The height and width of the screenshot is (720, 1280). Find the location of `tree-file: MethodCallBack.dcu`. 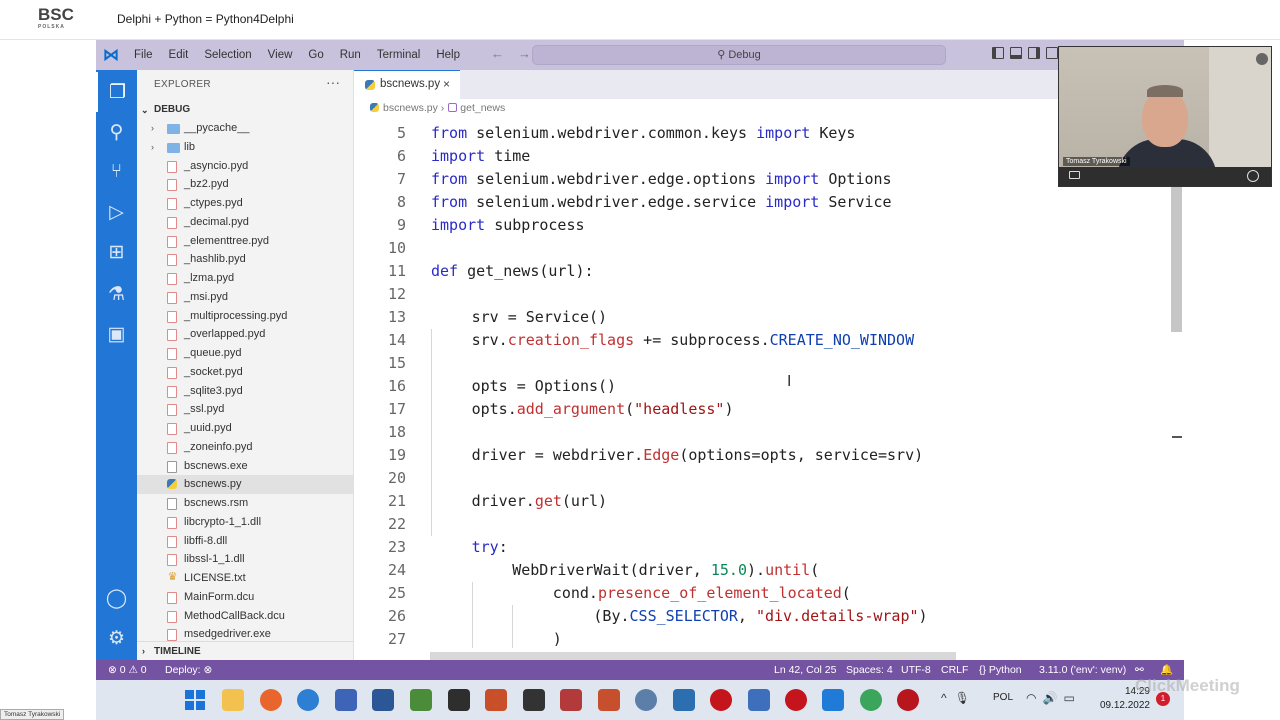

tree-file: MethodCallBack.dcu is located at coordinates (245, 616).